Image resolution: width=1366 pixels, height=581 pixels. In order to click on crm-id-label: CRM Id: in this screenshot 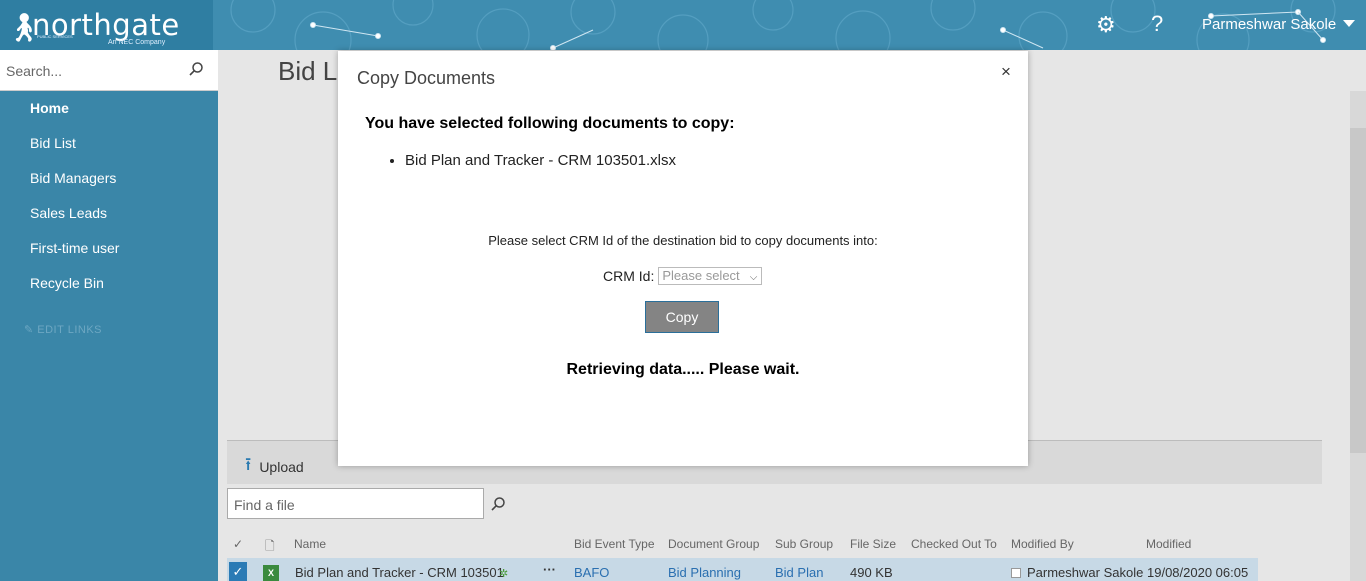, I will do `click(629, 276)`.